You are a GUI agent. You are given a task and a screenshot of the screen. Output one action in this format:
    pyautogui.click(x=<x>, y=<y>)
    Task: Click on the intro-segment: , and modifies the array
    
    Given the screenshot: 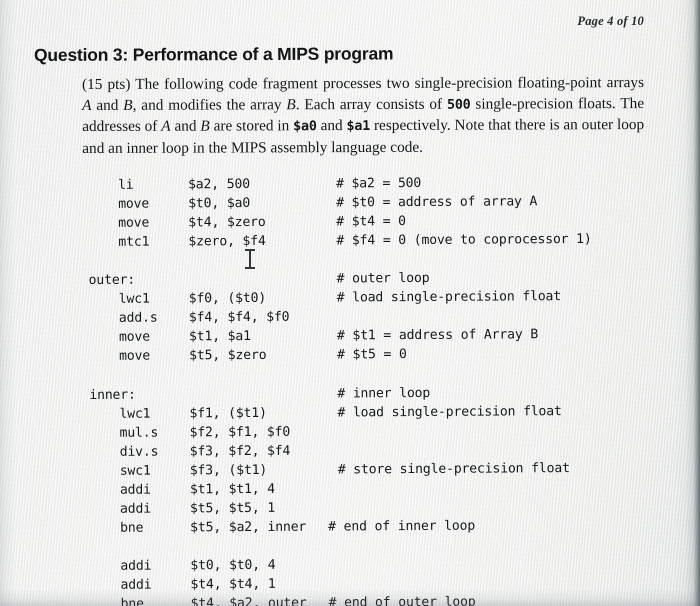 What is the action you would take?
    pyautogui.click(x=209, y=105)
    